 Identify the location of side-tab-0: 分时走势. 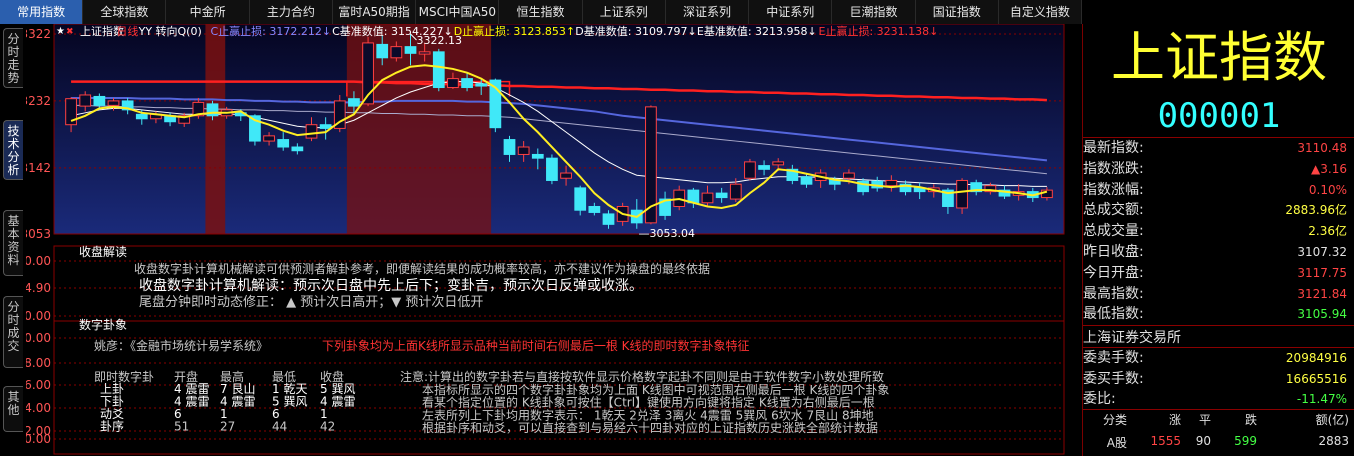
(13, 58).